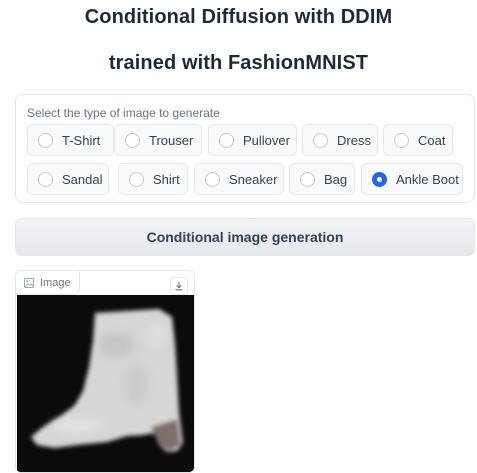 The image size is (477, 473). I want to click on radio-option-t-shirt: T-Shirt, so click(70, 140).